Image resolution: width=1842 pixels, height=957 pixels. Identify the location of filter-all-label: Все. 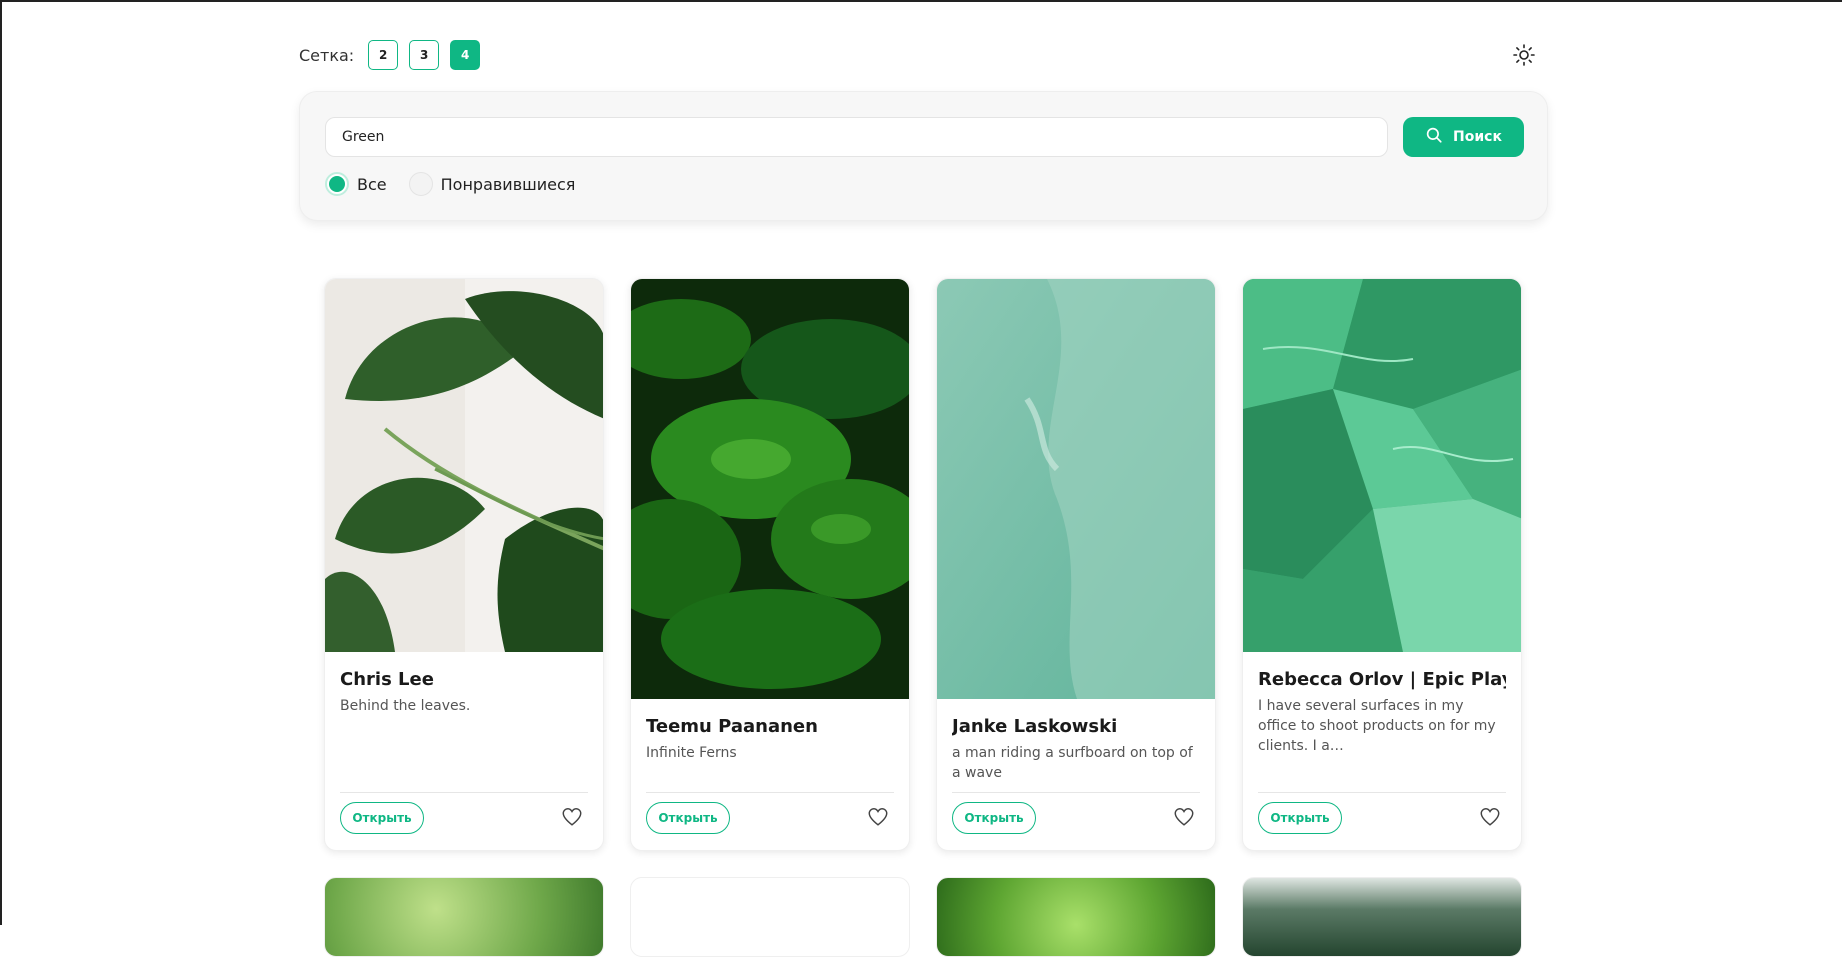
(372, 184).